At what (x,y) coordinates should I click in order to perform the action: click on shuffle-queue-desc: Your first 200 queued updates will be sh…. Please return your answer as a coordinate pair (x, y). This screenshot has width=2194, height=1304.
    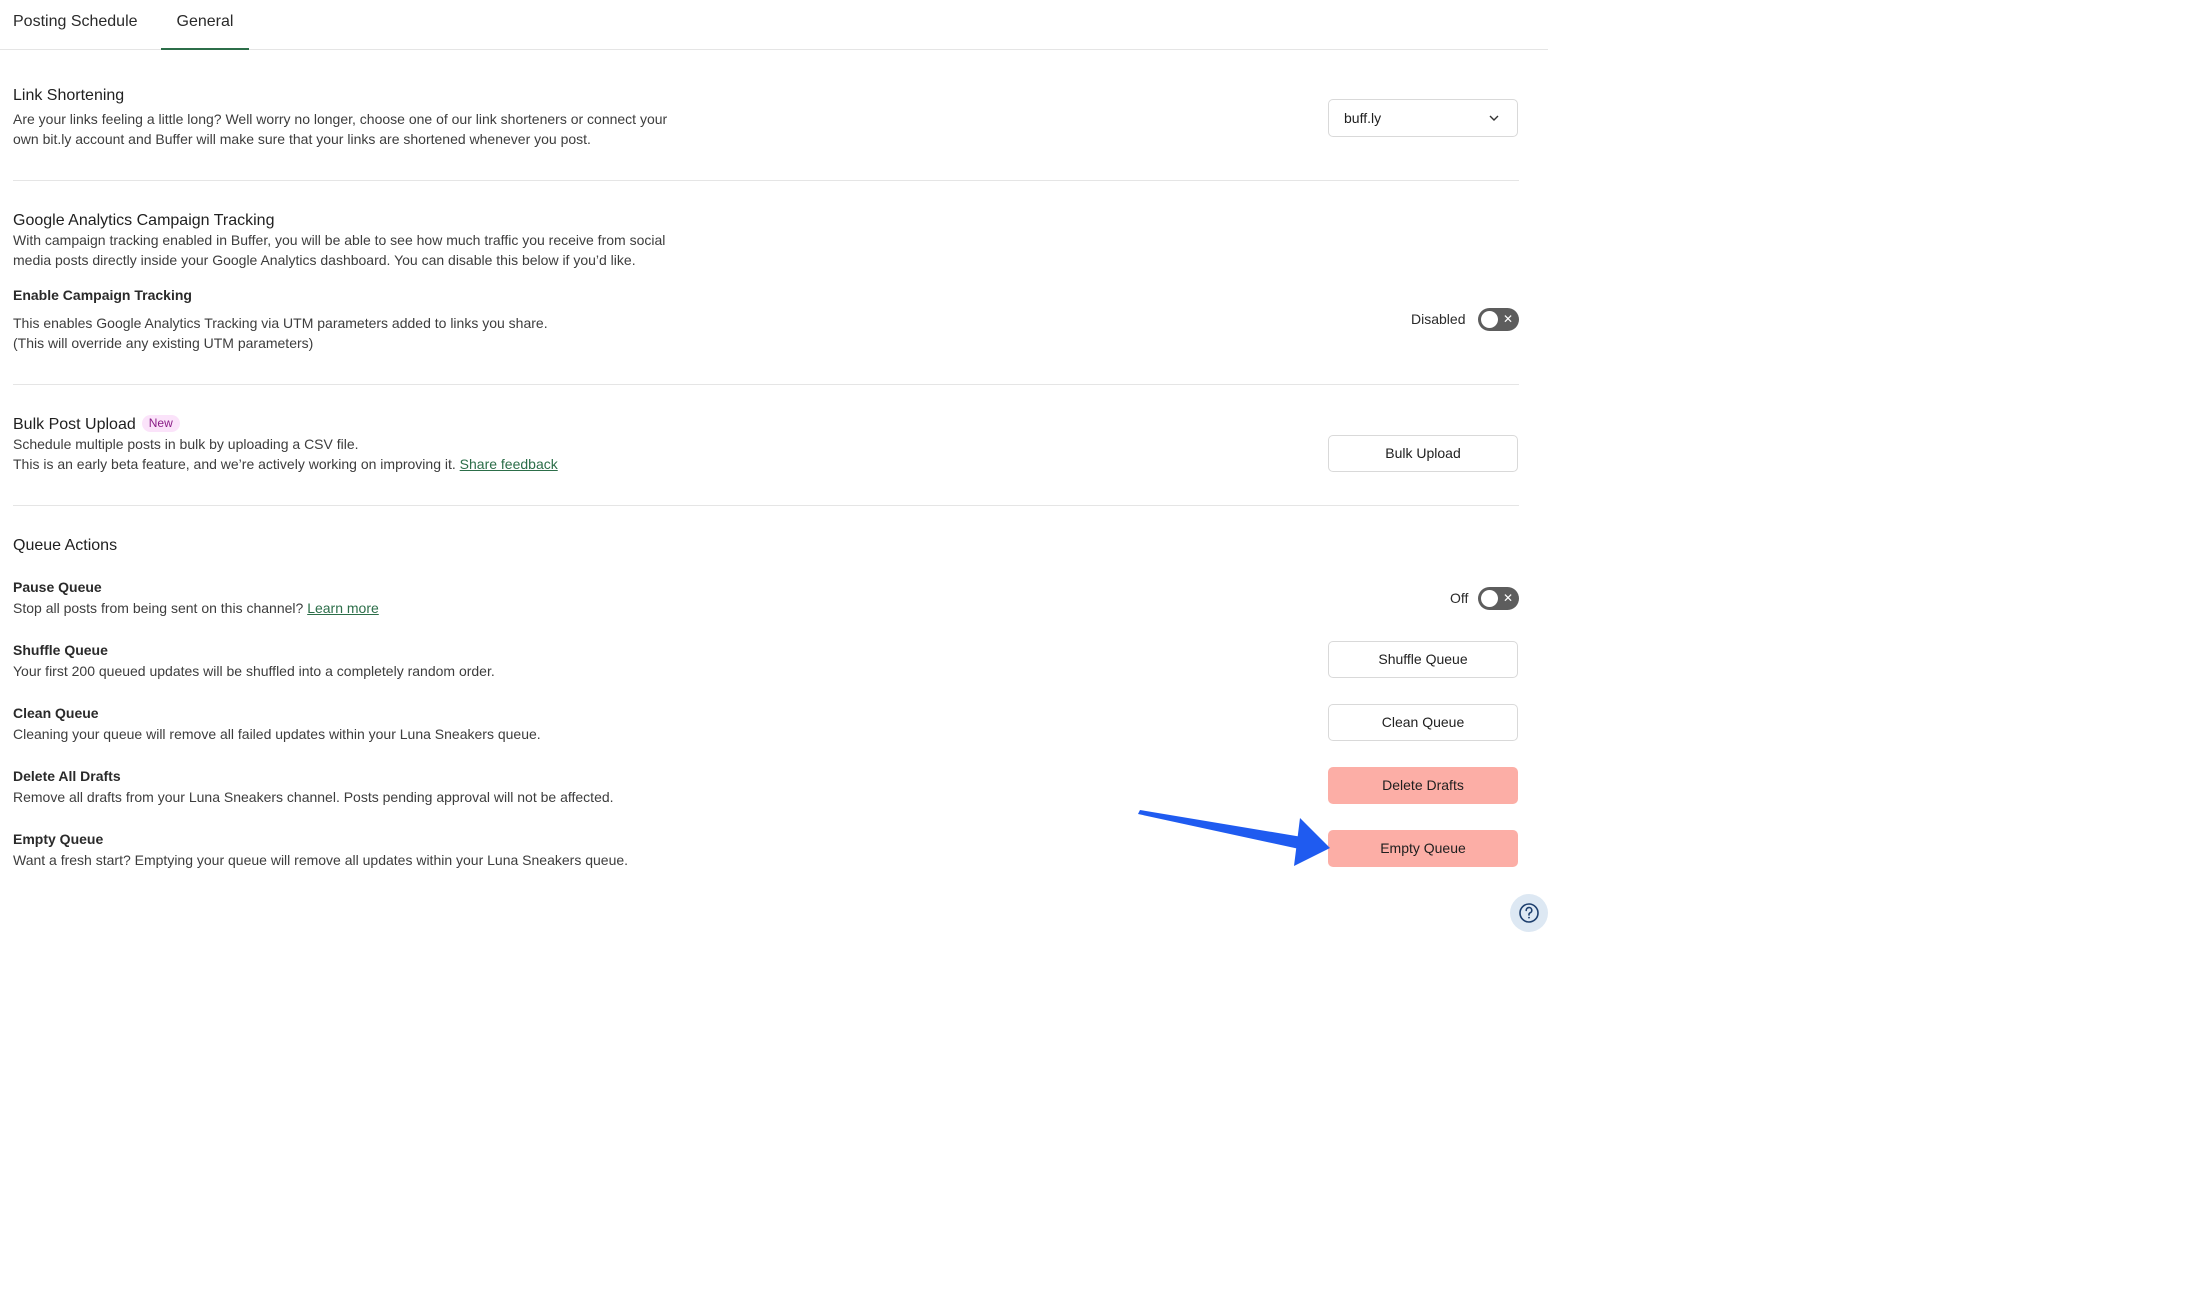
    Looking at the image, I should click on (254, 671).